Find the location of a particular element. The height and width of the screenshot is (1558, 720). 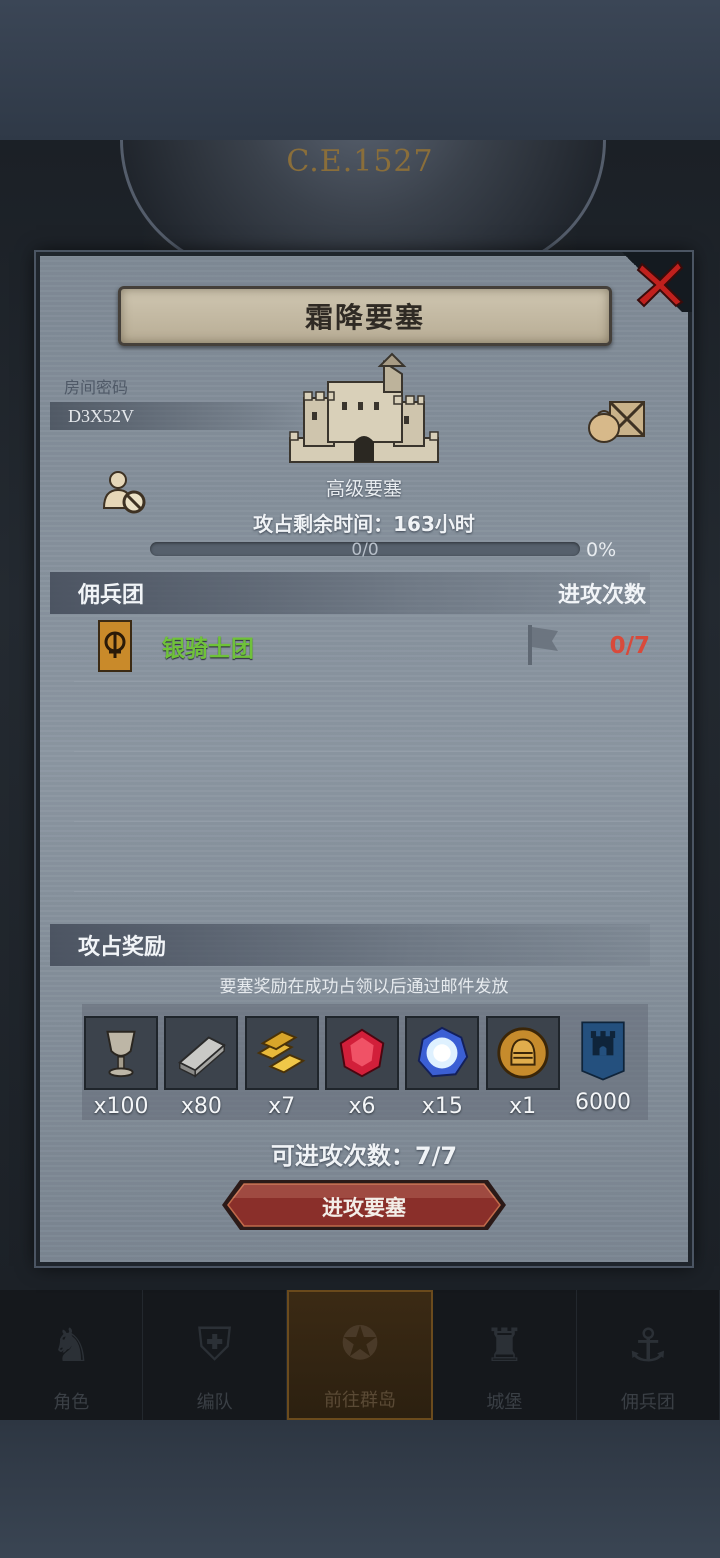

reward-item: x15 is located at coordinates (442, 1068).